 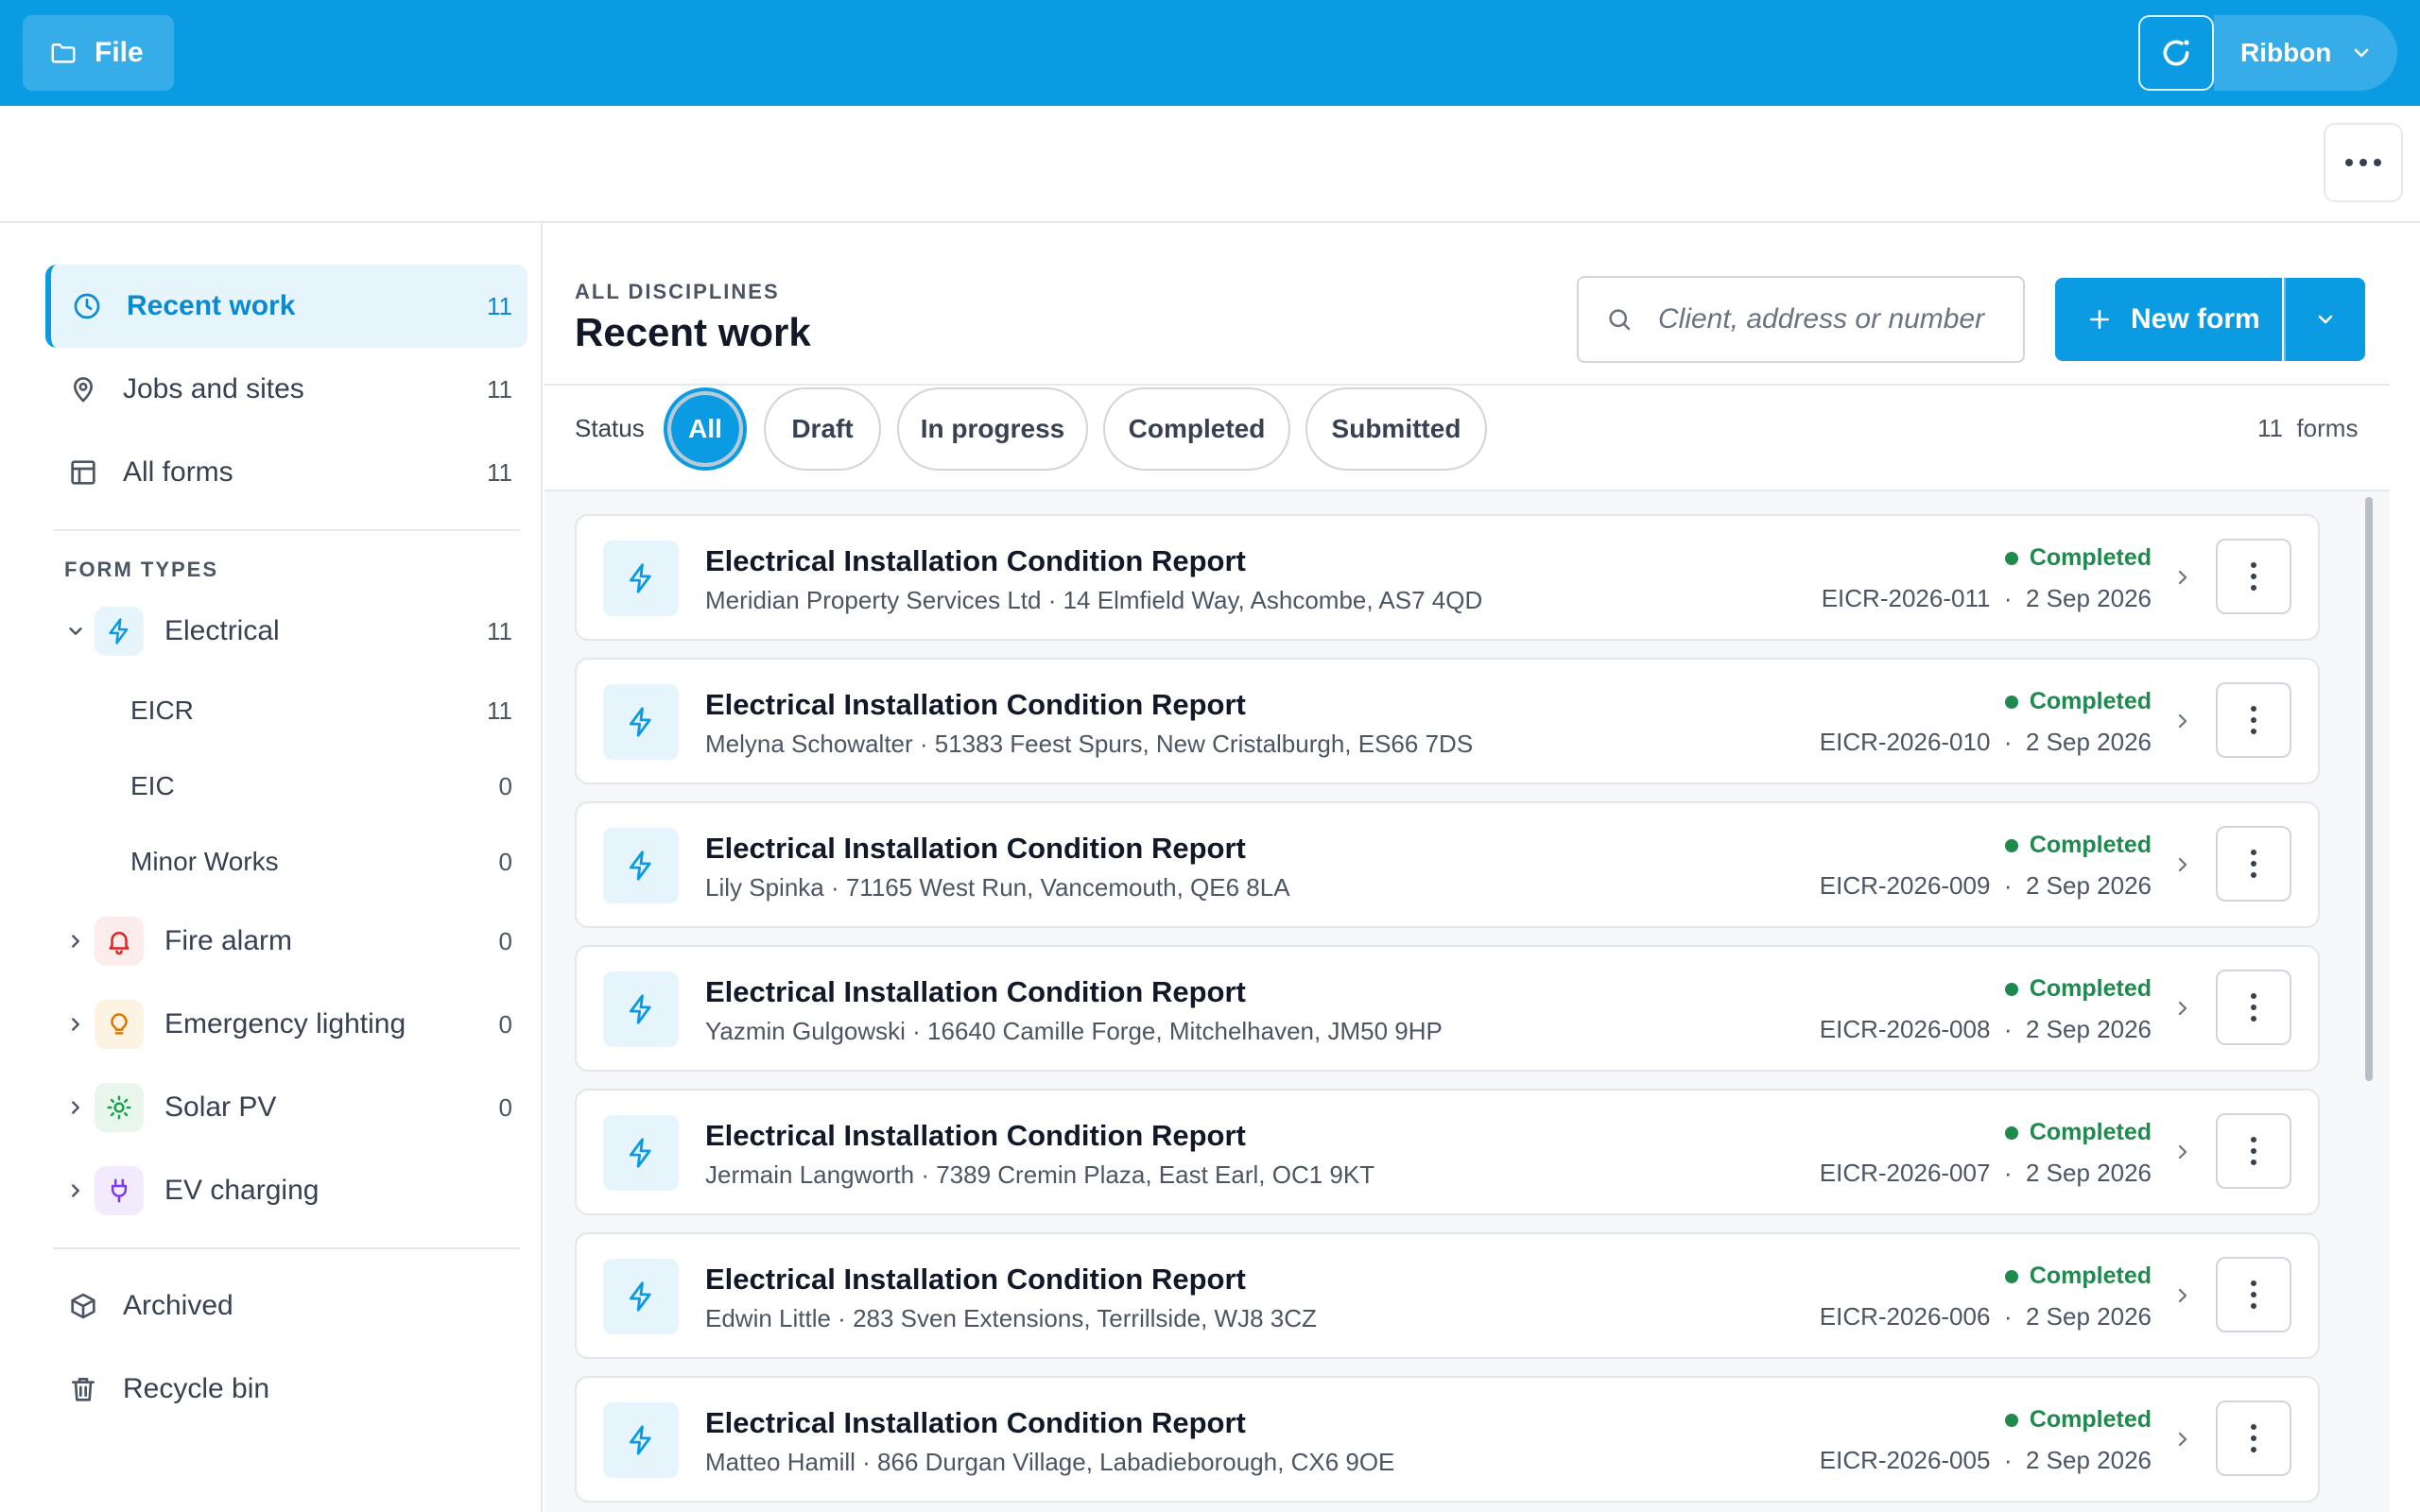 I want to click on sync-icon, so click(x=2176, y=53).